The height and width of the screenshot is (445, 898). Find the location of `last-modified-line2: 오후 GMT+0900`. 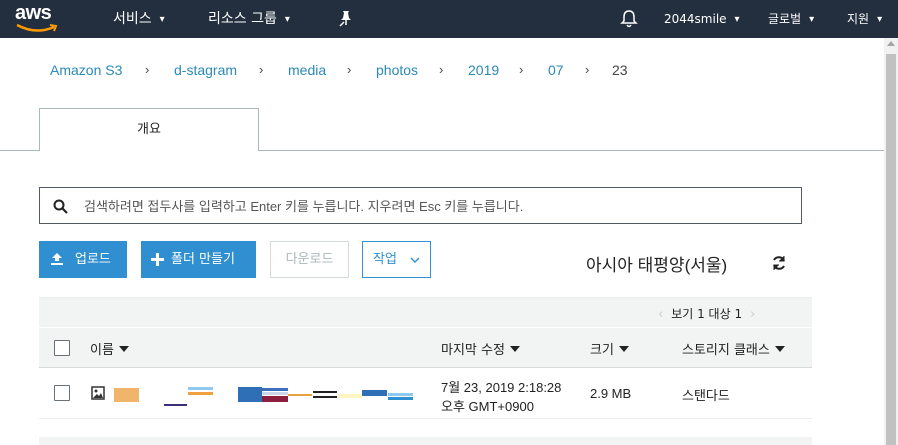

last-modified-line2: 오후 GMT+0900 is located at coordinates (487, 406).